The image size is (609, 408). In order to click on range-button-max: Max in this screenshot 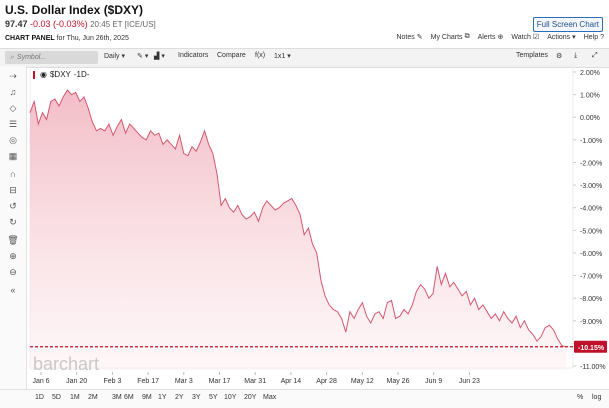, I will do `click(269, 397)`.